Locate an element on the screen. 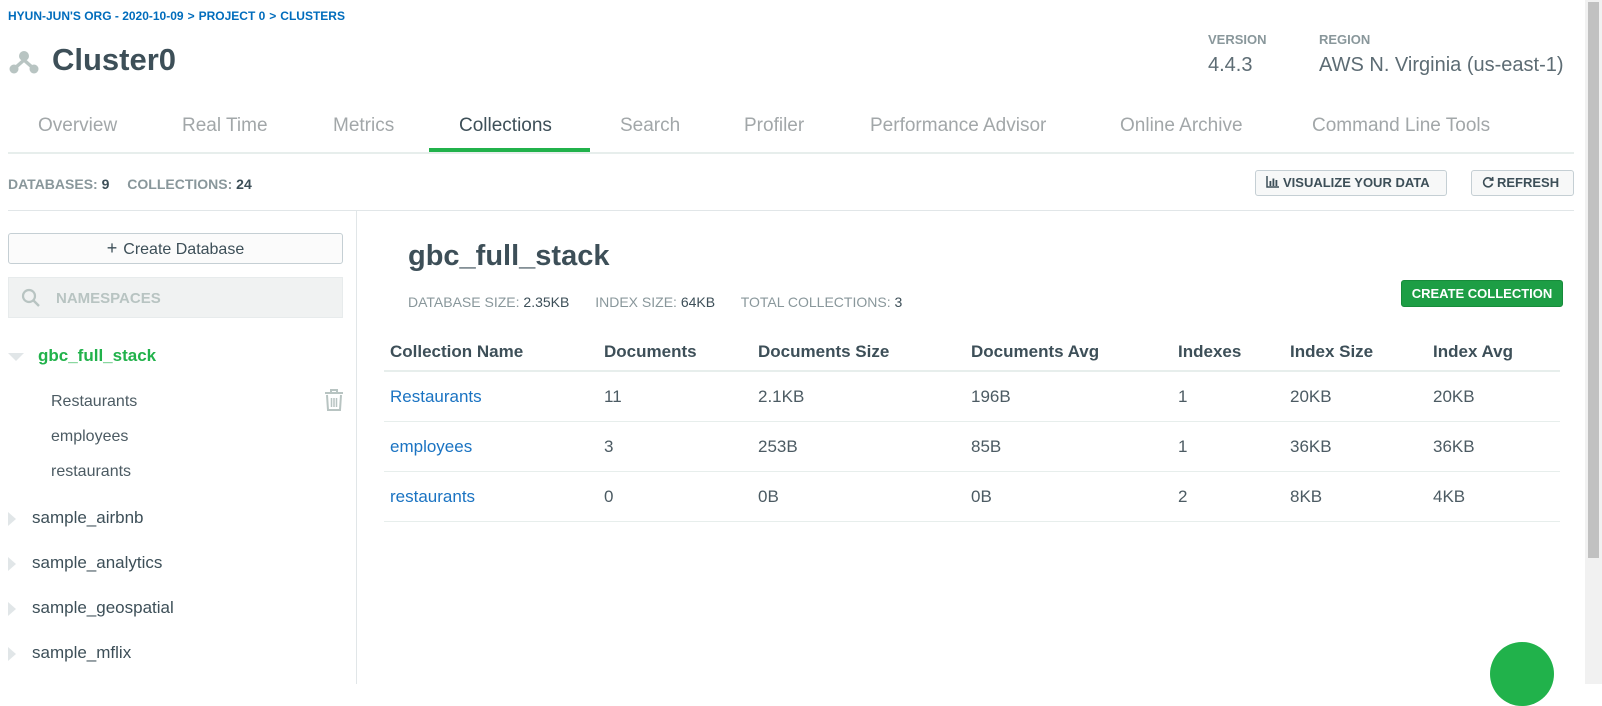  column-header-documents: Documents is located at coordinates (675, 353).